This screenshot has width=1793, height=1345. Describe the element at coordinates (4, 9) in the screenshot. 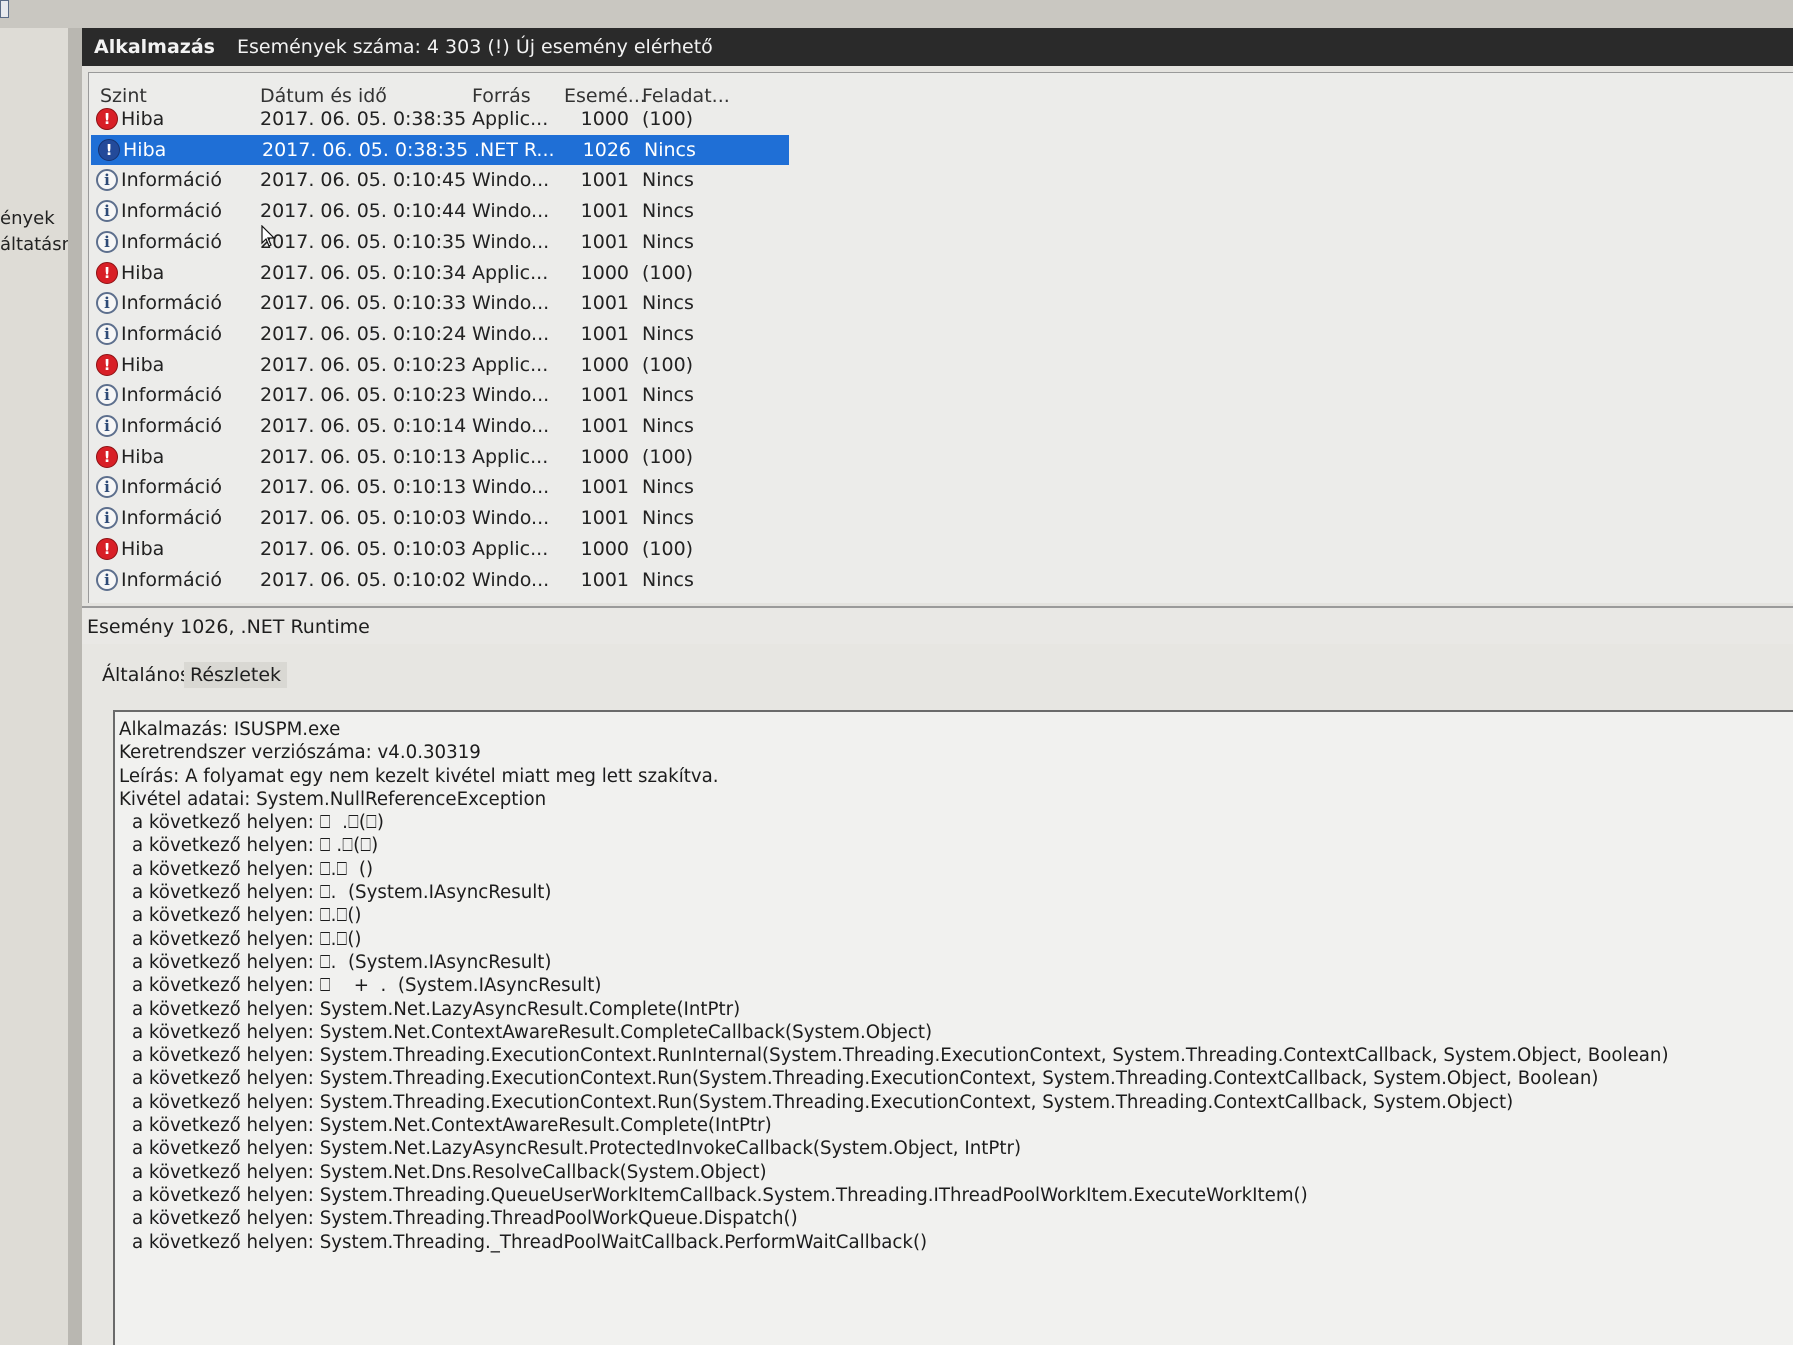

I see `app-corner-icon` at that location.